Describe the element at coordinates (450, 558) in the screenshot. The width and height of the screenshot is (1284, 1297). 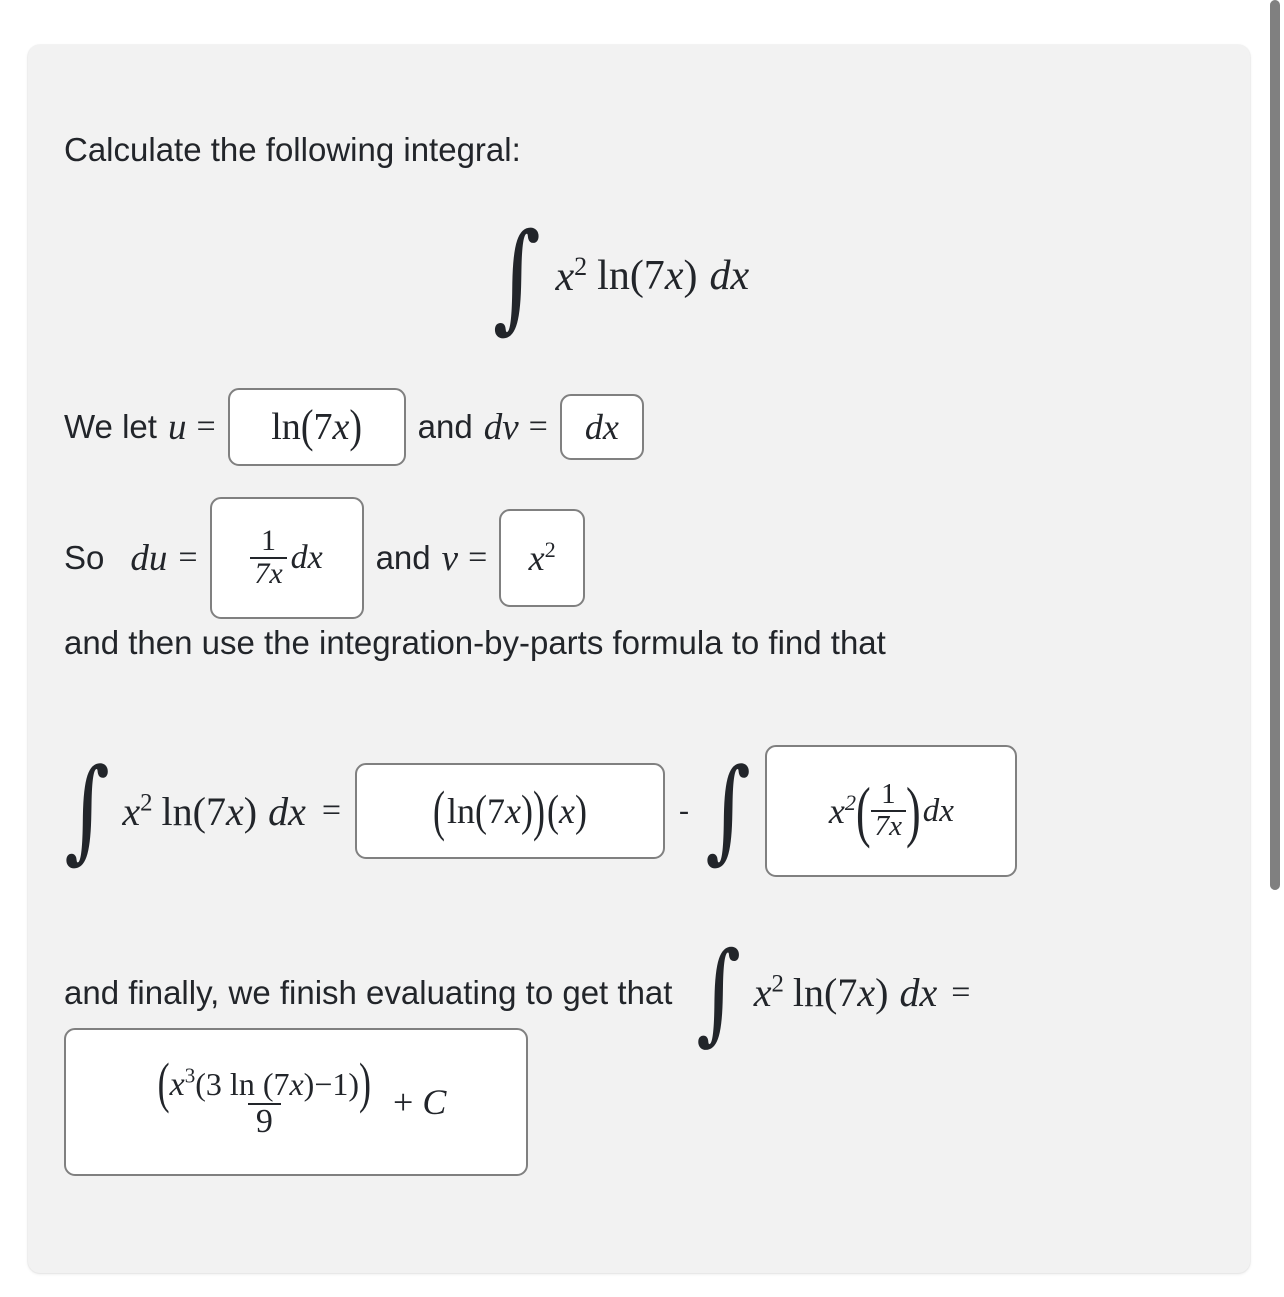
I see `v-symbol: v` at that location.